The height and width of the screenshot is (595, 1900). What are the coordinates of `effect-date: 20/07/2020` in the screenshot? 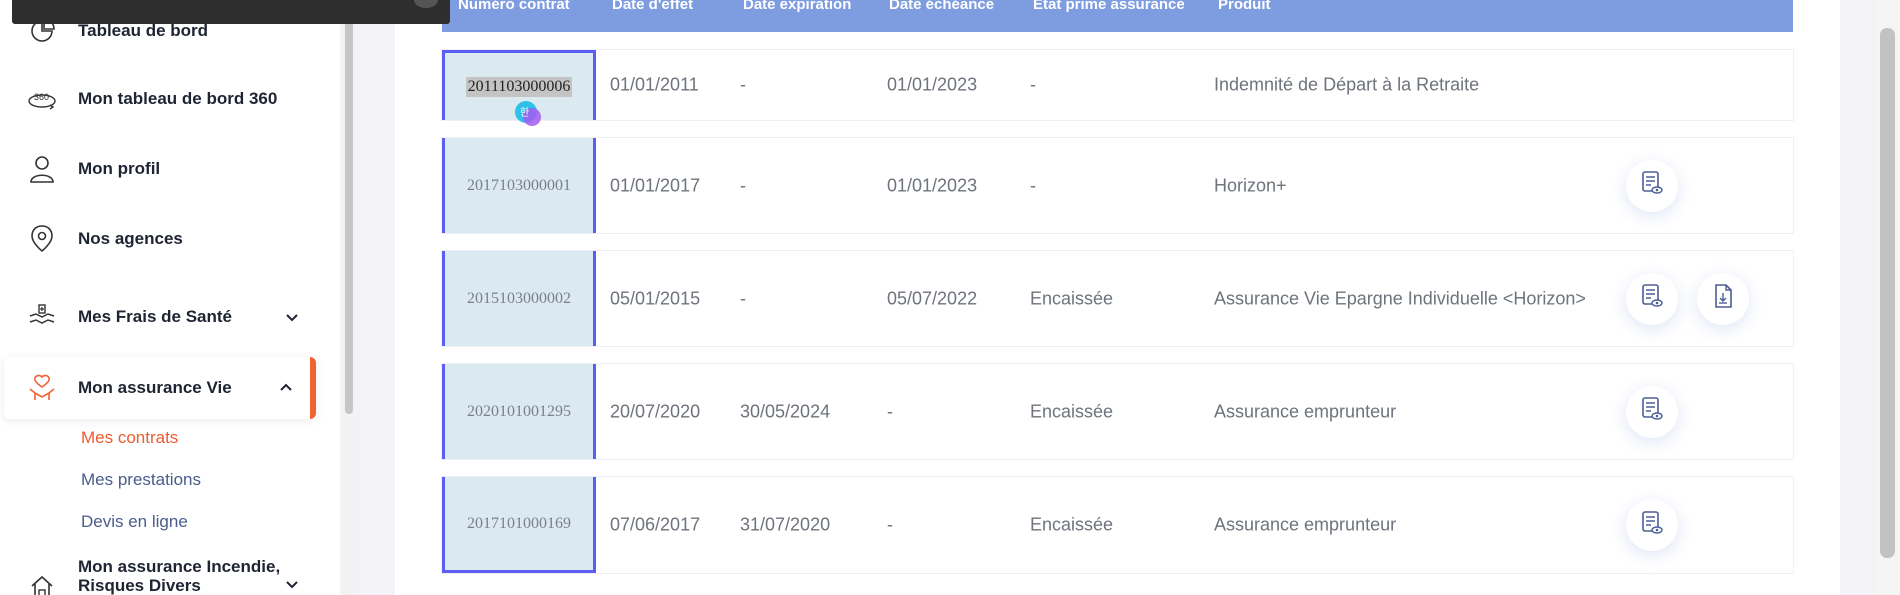 It's located at (655, 411).